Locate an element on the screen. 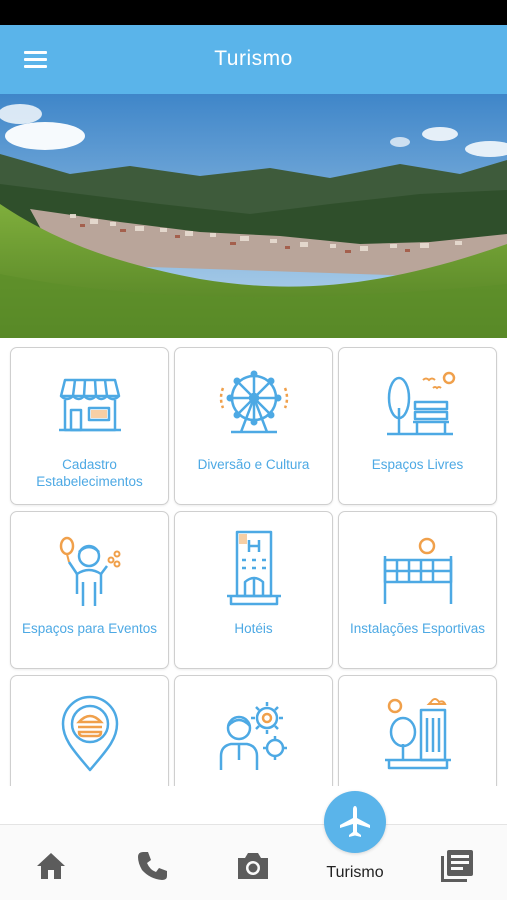 The width and height of the screenshot is (507, 900). nav-camera-button is located at coordinates (253, 866).